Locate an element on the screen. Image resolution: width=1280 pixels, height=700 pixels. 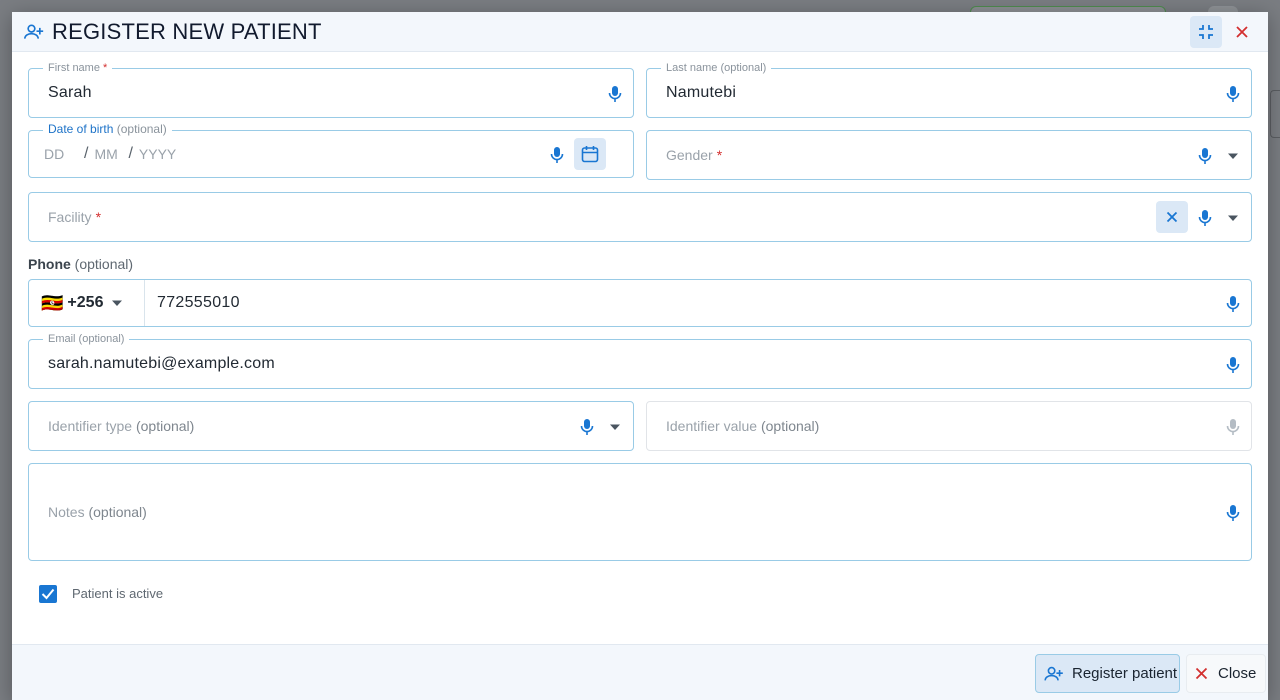
check-icon is located at coordinates (48, 594).